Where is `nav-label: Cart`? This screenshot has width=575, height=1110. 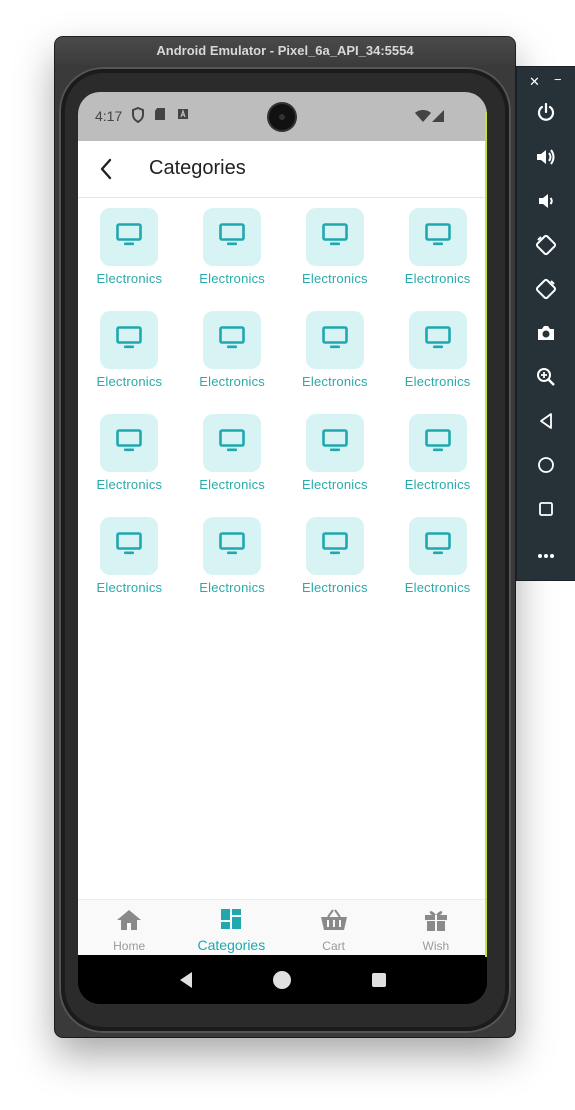 nav-label: Cart is located at coordinates (333, 946).